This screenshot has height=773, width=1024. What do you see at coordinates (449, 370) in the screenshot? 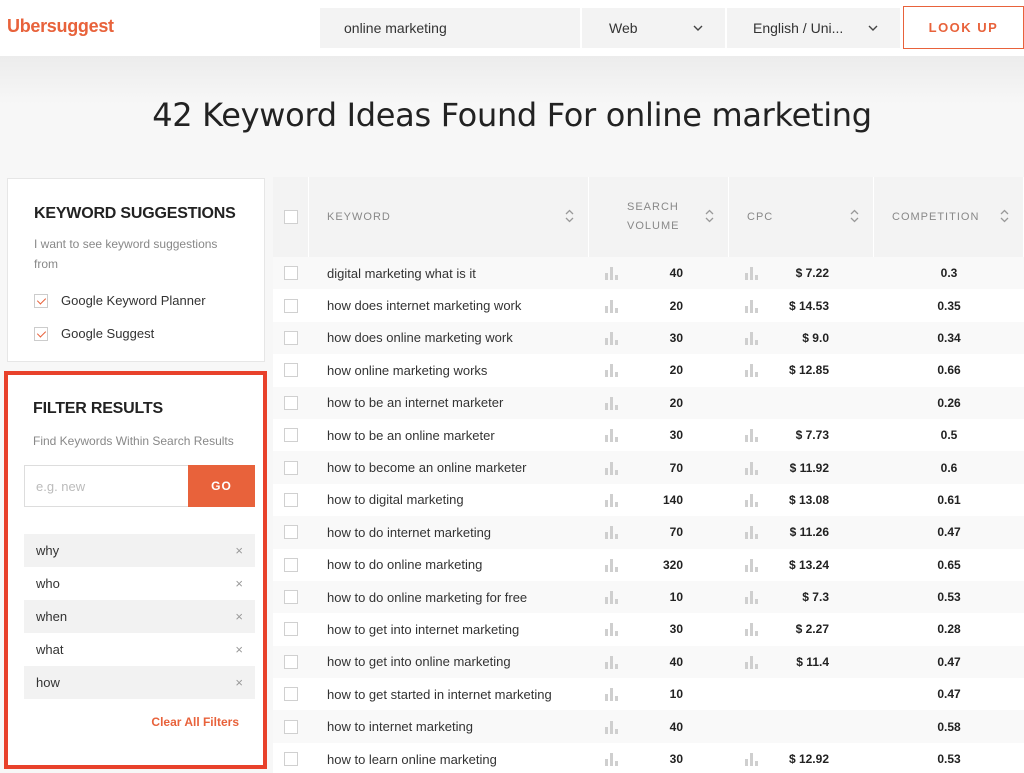
I see `keyword-cell: how online marketing works` at bounding box center [449, 370].